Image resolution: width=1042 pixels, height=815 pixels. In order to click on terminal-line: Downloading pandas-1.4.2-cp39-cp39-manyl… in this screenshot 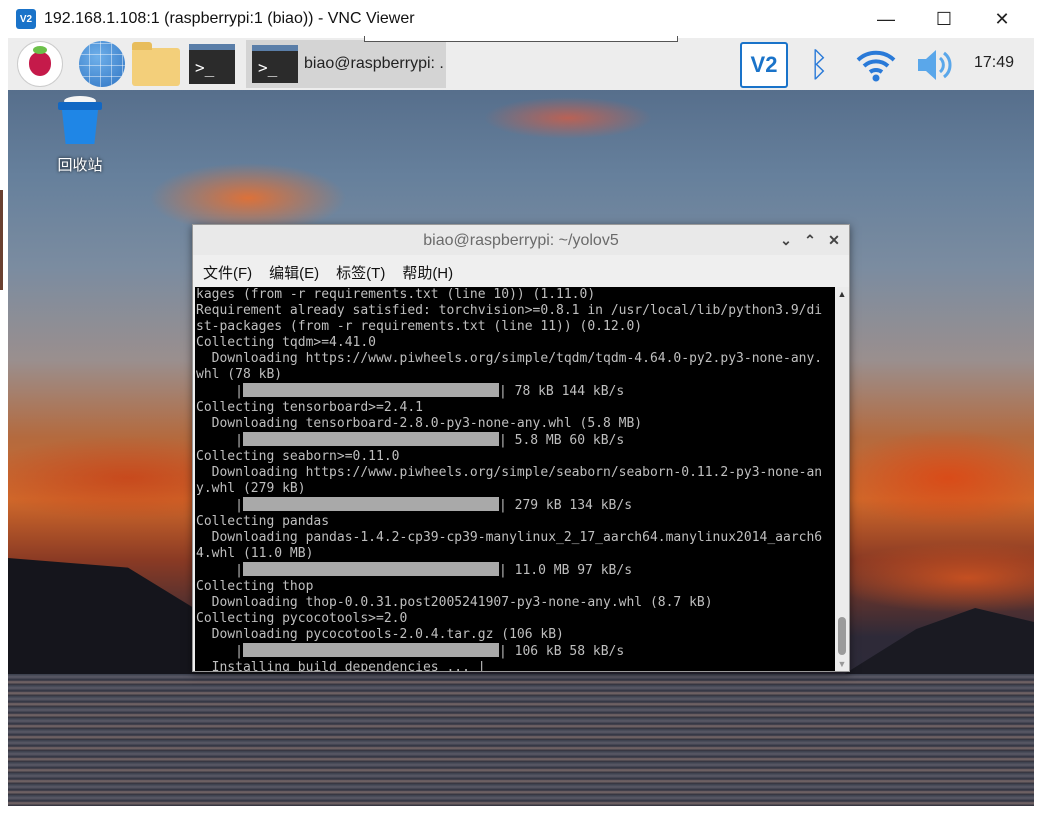, I will do `click(509, 537)`.